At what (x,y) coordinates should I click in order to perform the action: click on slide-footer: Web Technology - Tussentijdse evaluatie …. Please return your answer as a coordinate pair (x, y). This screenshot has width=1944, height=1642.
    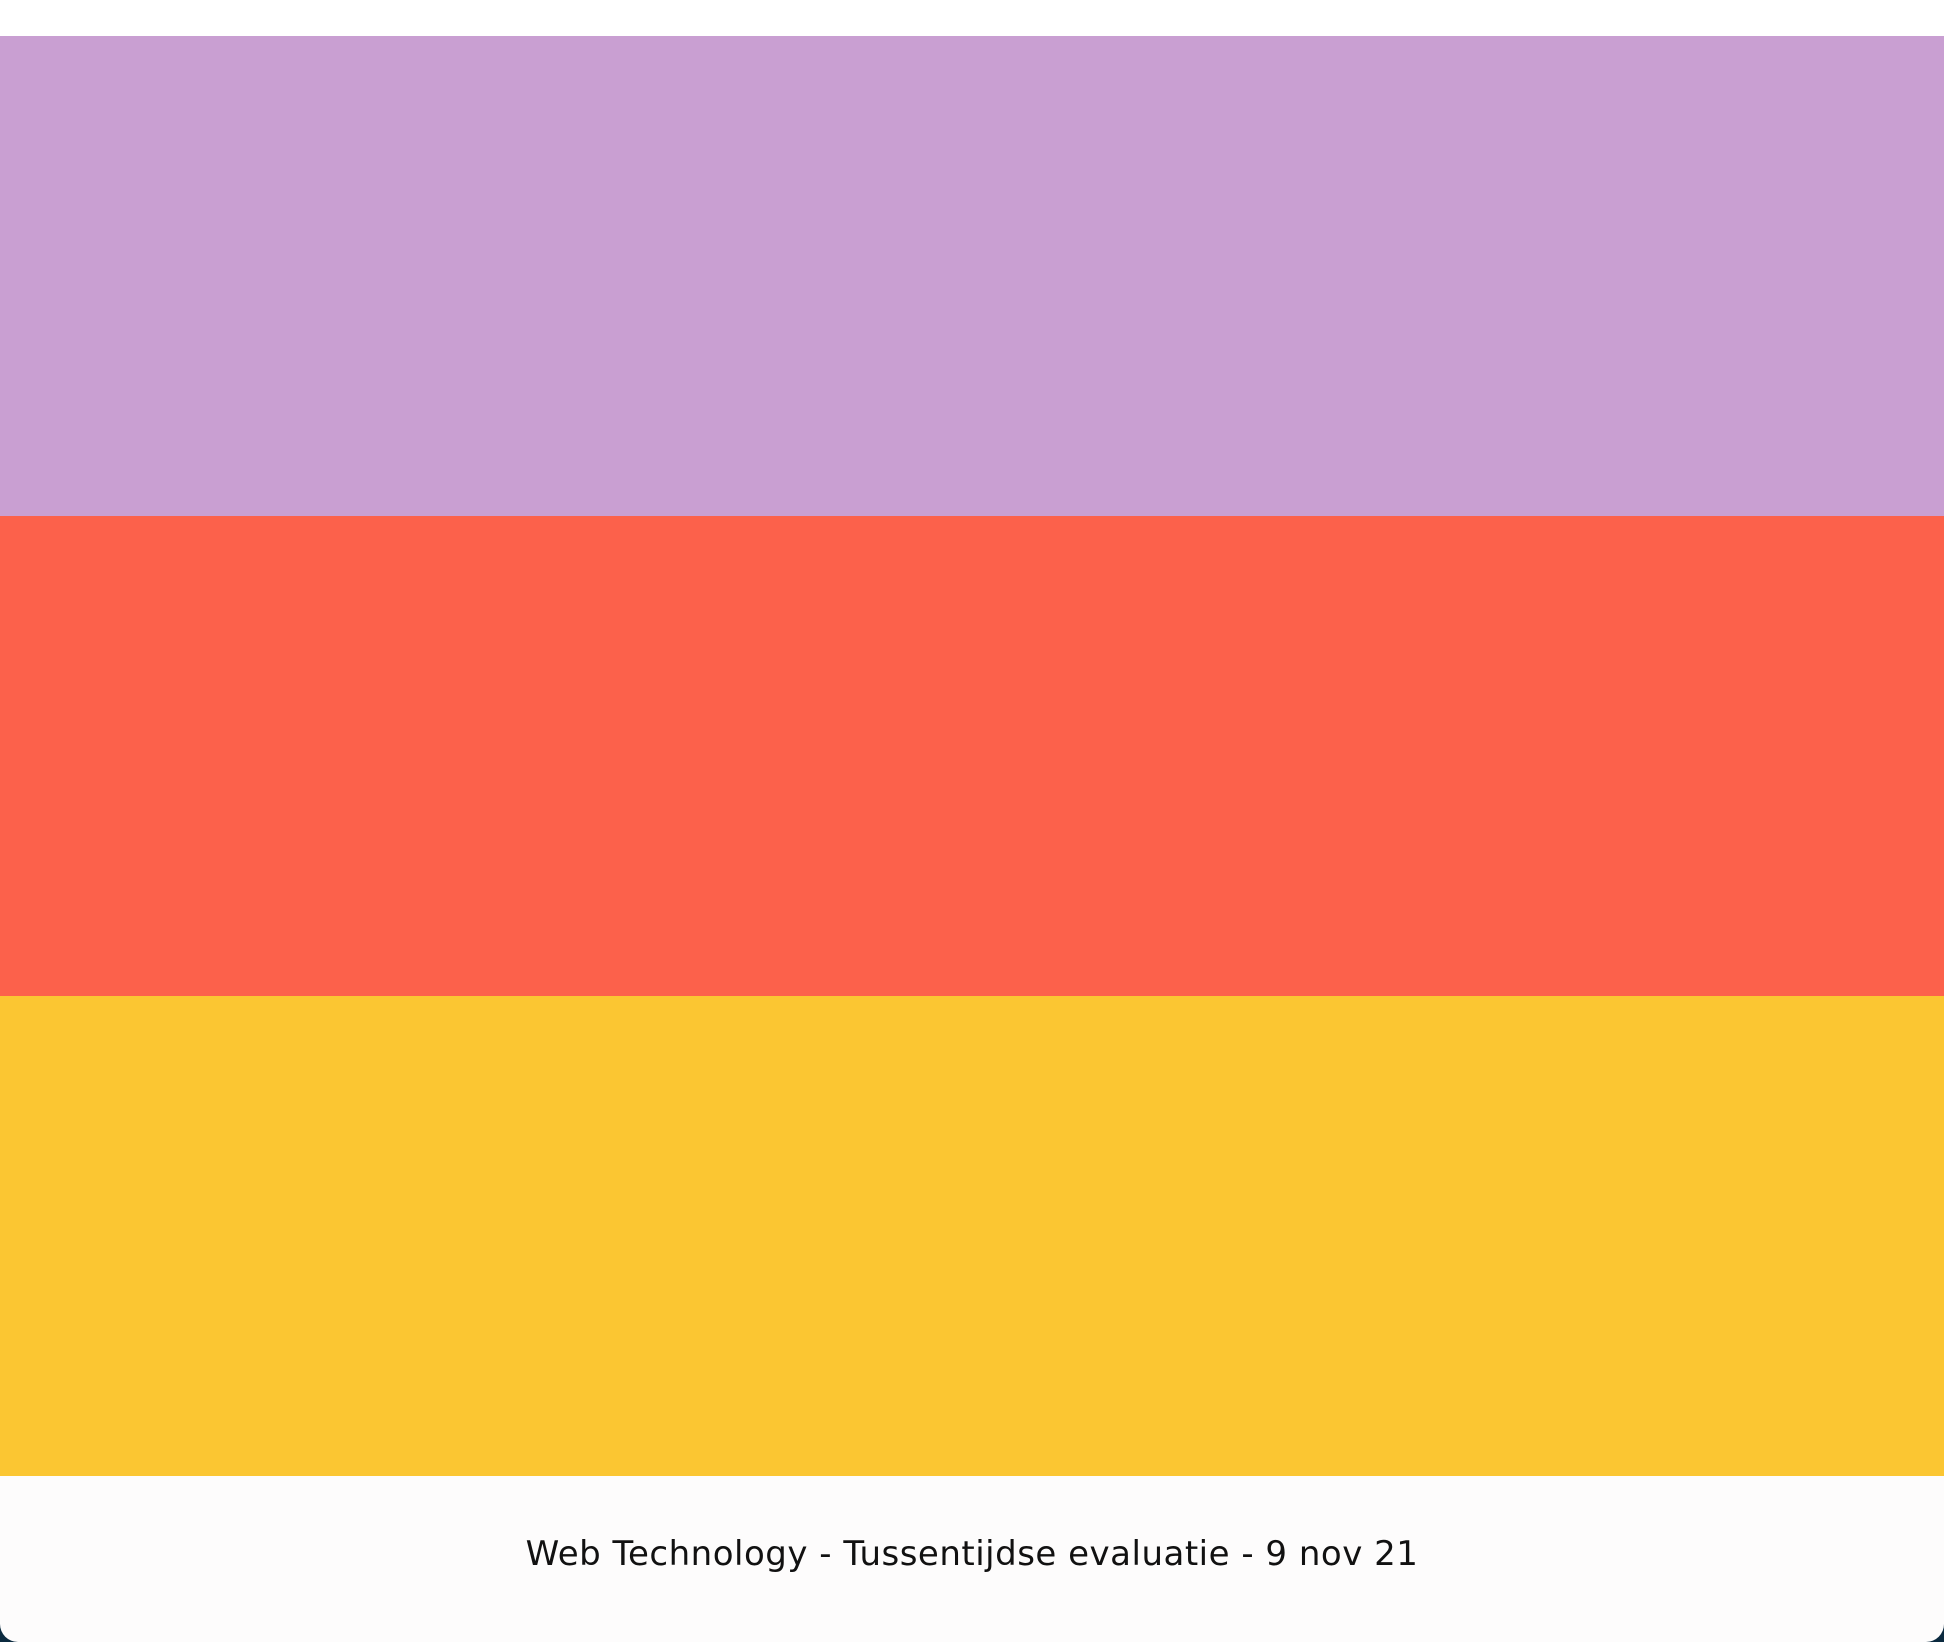
    Looking at the image, I should click on (972, 1559).